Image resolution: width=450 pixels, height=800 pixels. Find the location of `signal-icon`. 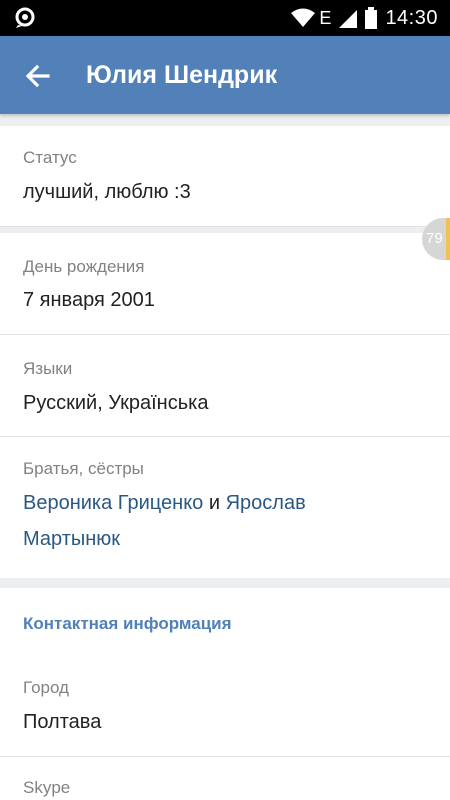

signal-icon is located at coordinates (348, 19).